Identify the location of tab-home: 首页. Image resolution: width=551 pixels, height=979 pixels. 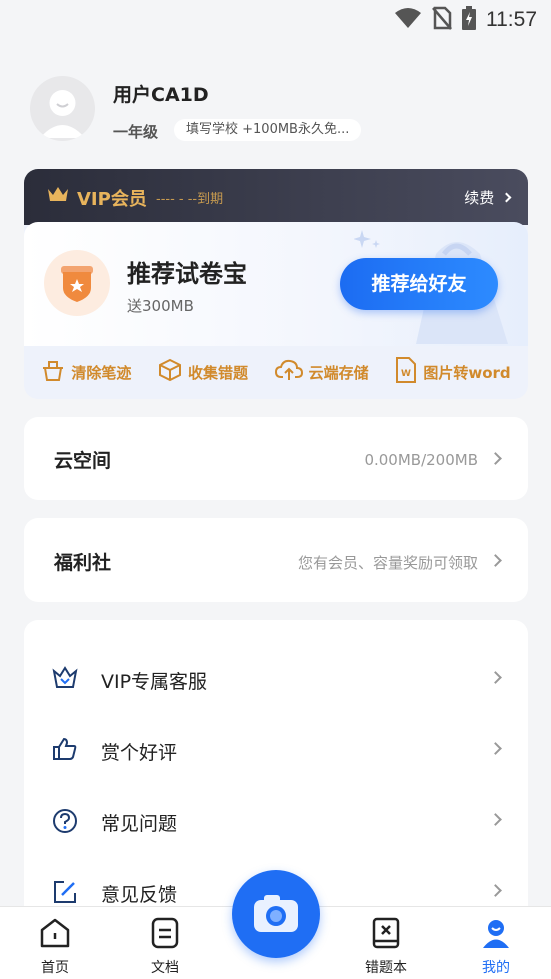
(55, 947).